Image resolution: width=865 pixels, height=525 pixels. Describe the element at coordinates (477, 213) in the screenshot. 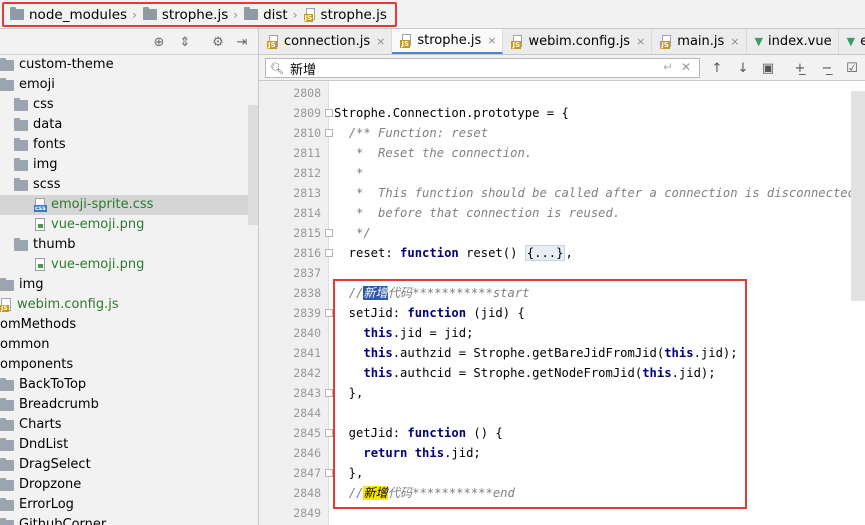

I see `code-line: * before that connection is reused.` at that location.